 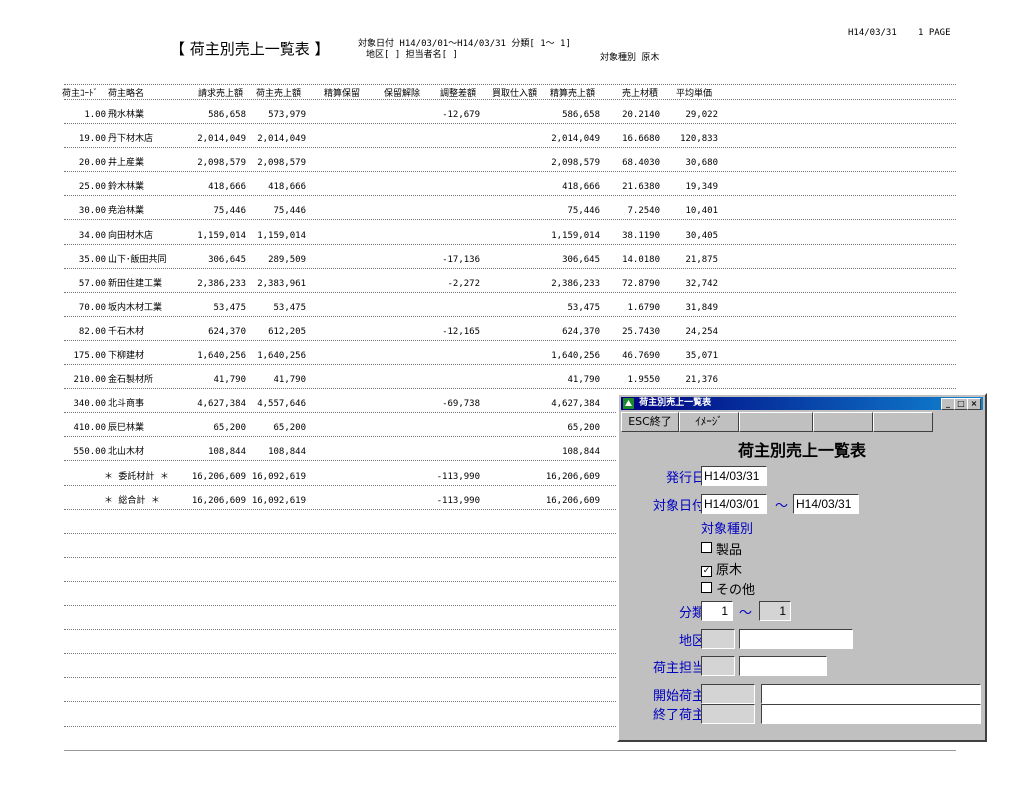 I want to click on area-name-field, so click(x=796, y=639).